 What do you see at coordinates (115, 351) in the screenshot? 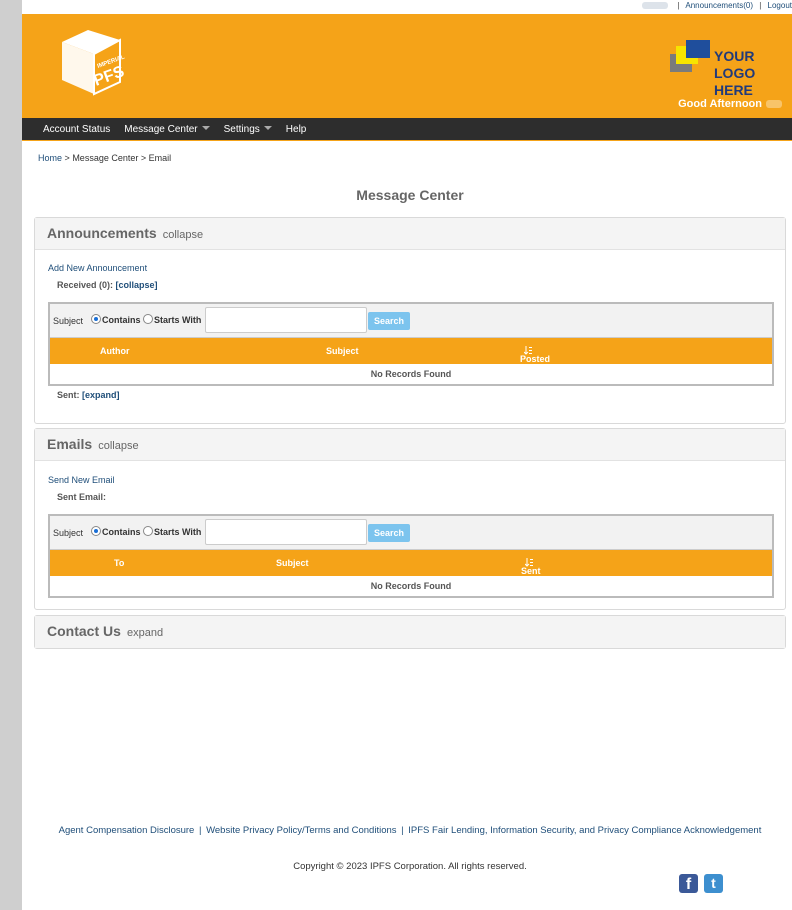
I see `column-header-author: Author` at bounding box center [115, 351].